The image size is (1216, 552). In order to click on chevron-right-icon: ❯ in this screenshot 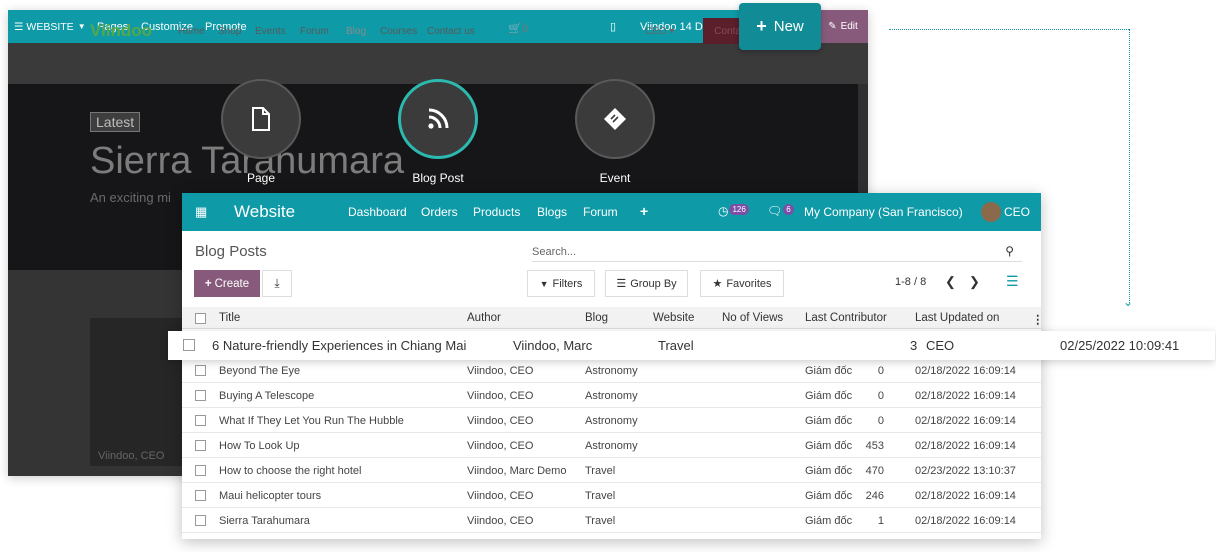, I will do `click(974, 282)`.